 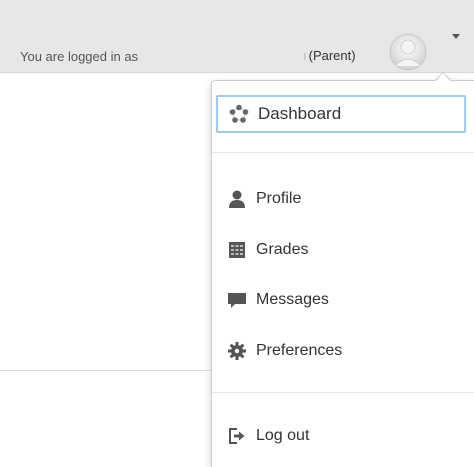 I want to click on menu-item-label: Grades, so click(x=282, y=249).